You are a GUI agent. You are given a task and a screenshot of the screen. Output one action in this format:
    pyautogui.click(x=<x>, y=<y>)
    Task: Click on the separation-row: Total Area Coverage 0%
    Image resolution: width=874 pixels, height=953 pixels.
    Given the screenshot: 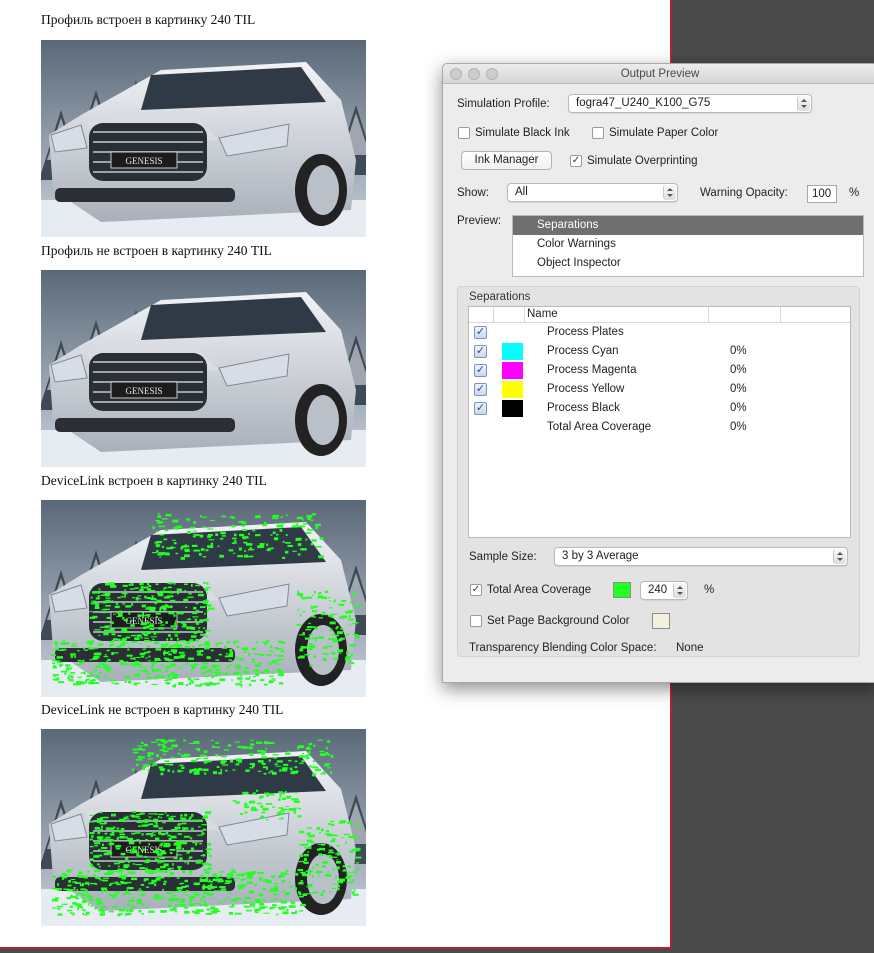 What is the action you would take?
    pyautogui.click(x=659, y=427)
    